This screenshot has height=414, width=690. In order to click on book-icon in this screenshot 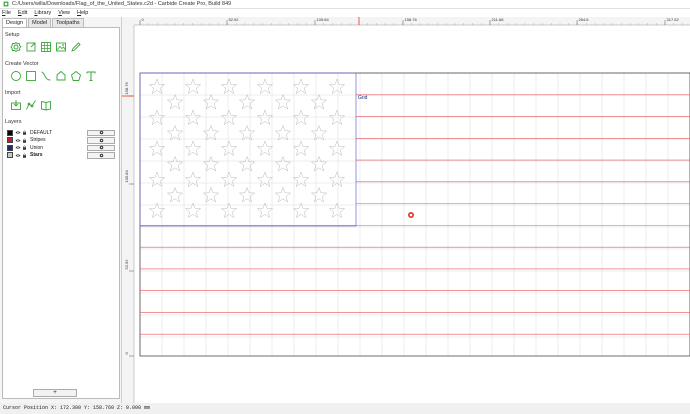, I will do `click(46, 105)`.